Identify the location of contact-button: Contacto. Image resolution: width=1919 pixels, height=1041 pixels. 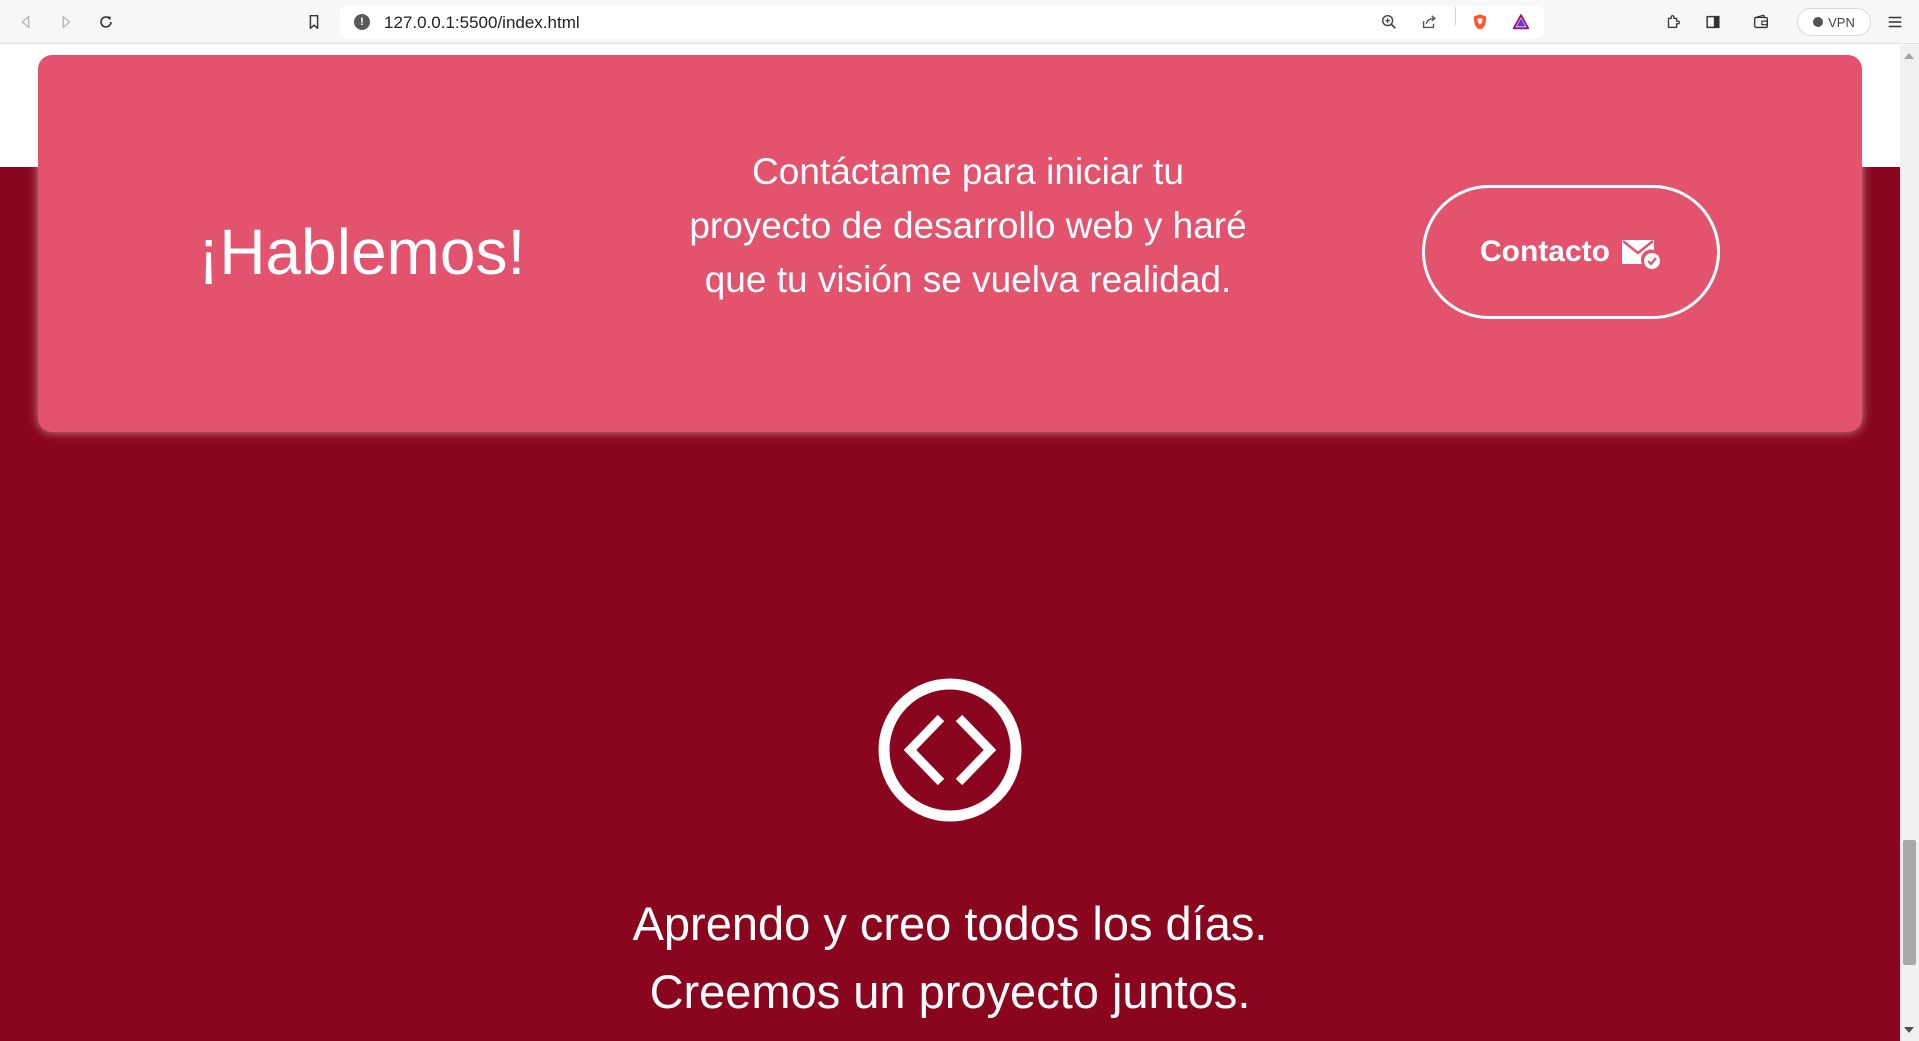
(1571, 252).